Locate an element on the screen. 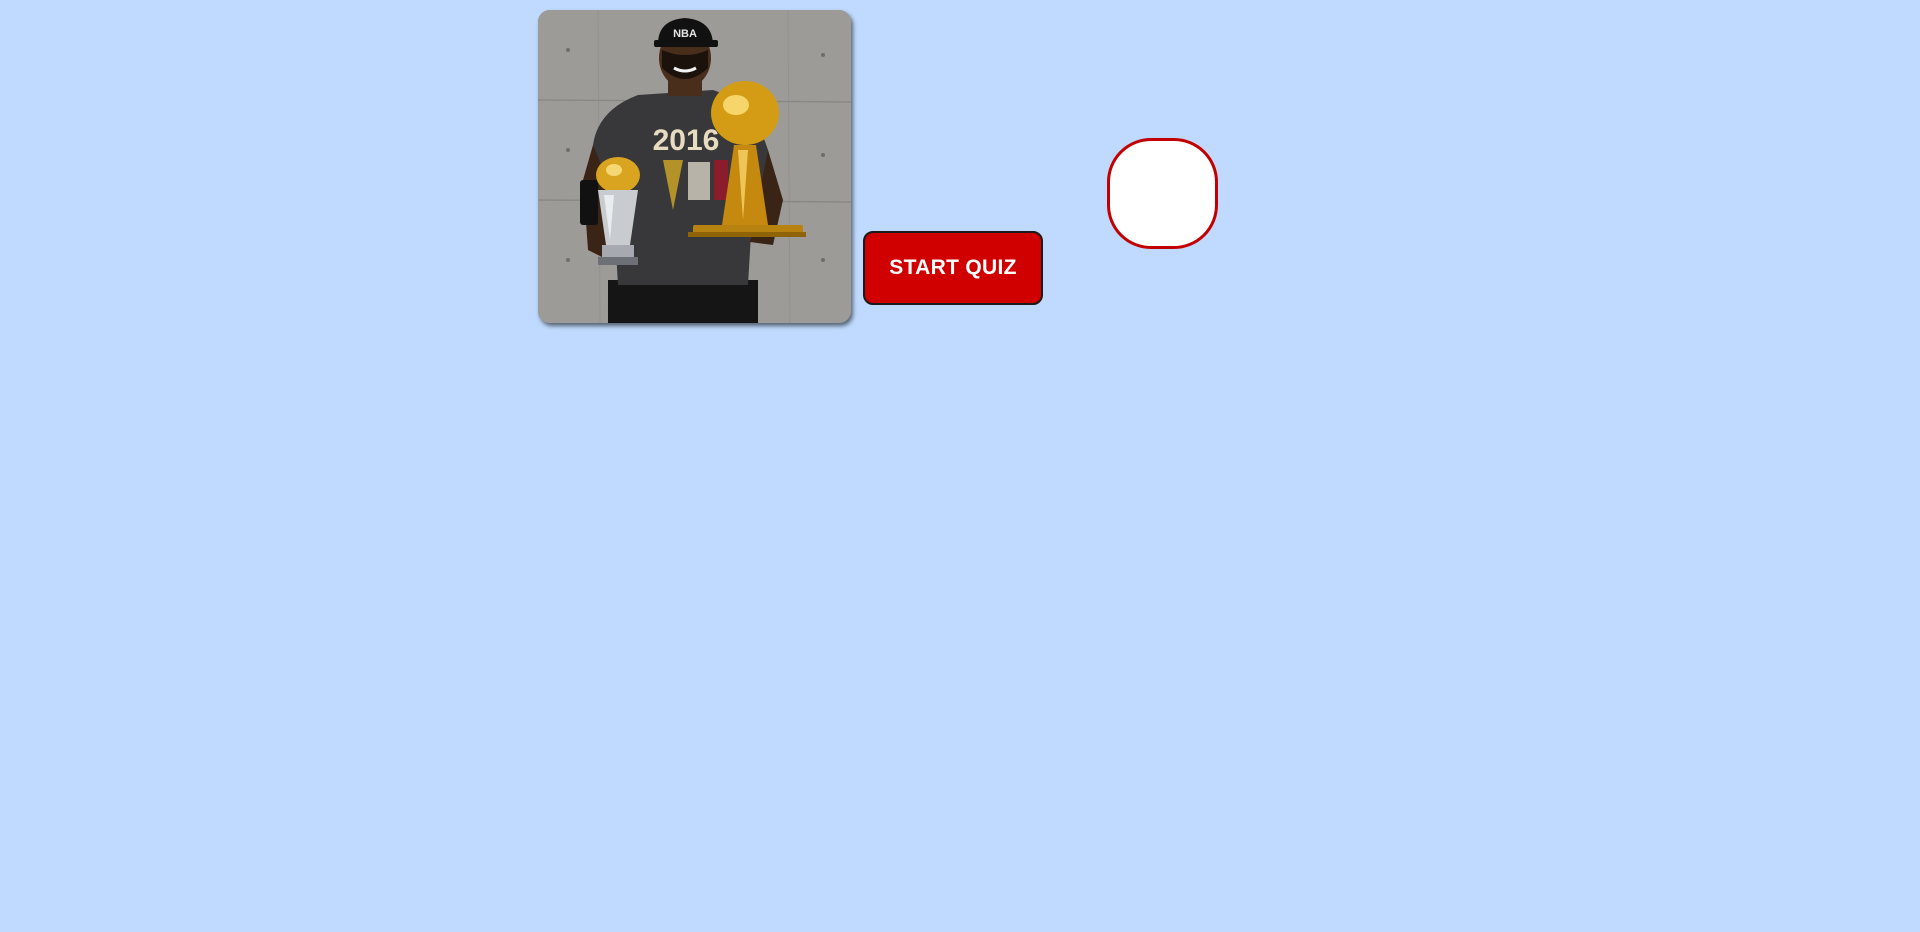 This screenshot has height=932, width=1920. player-photo: NBA 2016 is located at coordinates (694, 166).